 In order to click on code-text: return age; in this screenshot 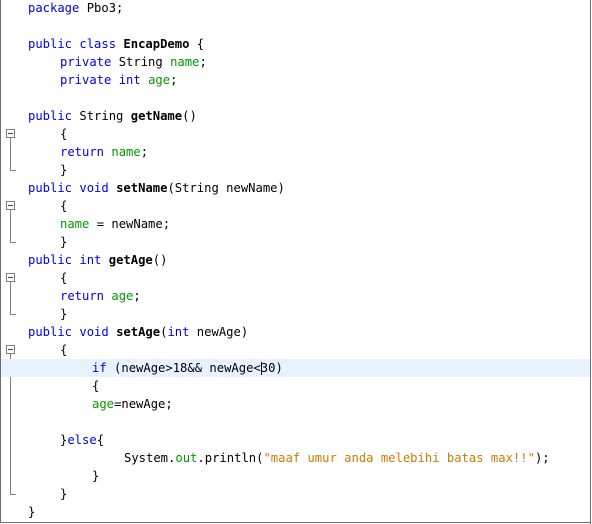, I will do `click(100, 296)`.